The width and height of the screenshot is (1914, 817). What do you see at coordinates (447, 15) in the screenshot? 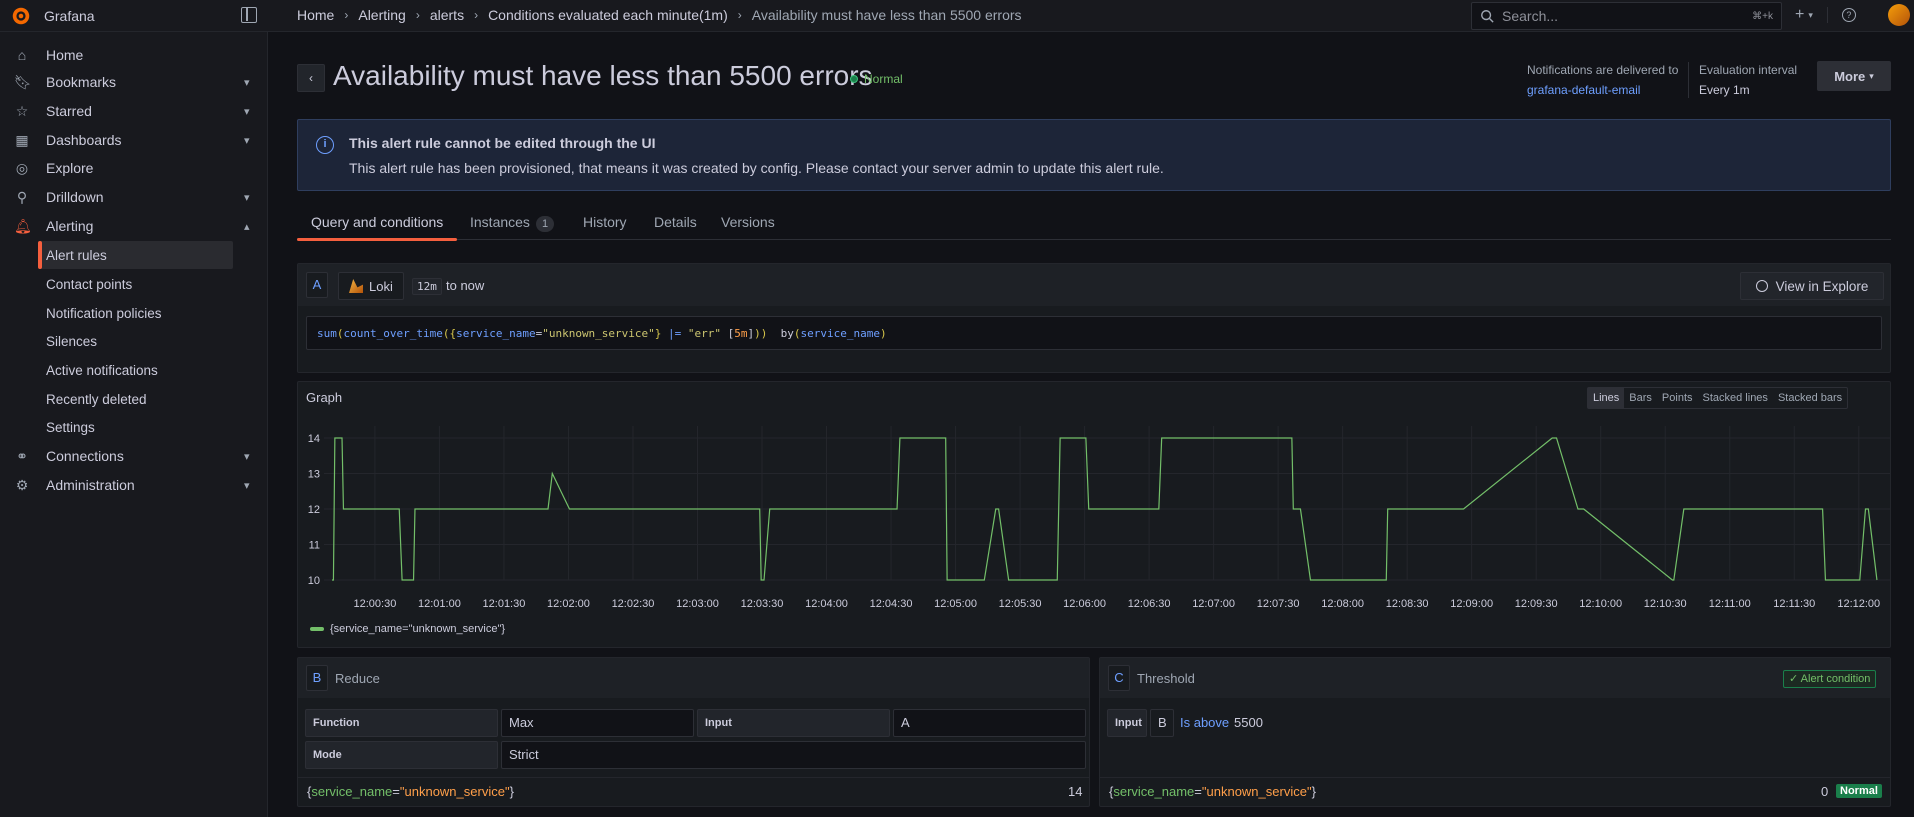
I see `breadcrumb-folder: alerts` at bounding box center [447, 15].